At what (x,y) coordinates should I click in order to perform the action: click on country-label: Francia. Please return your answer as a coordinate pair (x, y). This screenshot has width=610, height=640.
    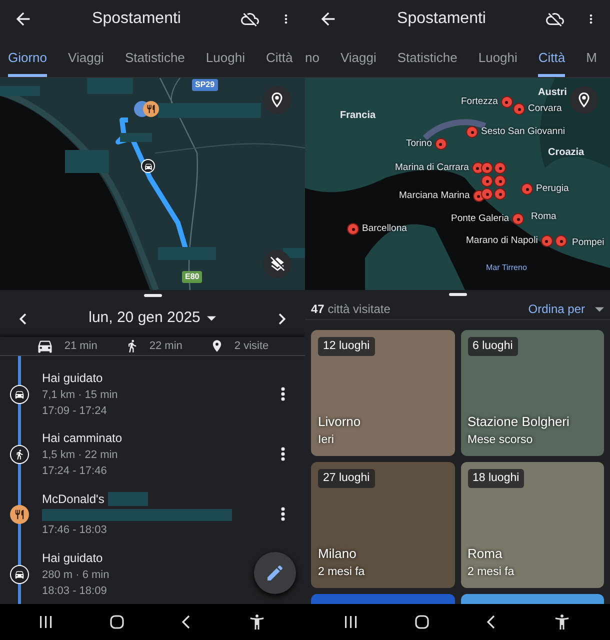
    Looking at the image, I should click on (358, 116).